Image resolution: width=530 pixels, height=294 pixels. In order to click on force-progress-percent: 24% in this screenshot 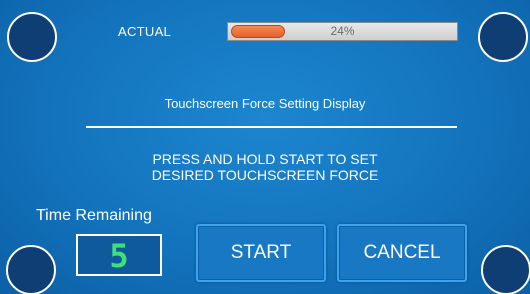, I will do `click(342, 31)`.